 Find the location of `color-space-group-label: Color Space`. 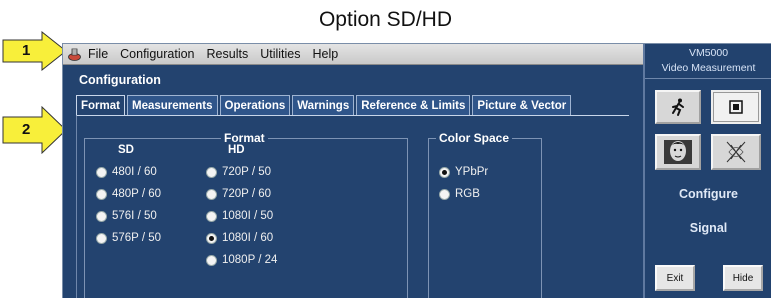

color-space-group-label: Color Space is located at coordinates (474, 138).